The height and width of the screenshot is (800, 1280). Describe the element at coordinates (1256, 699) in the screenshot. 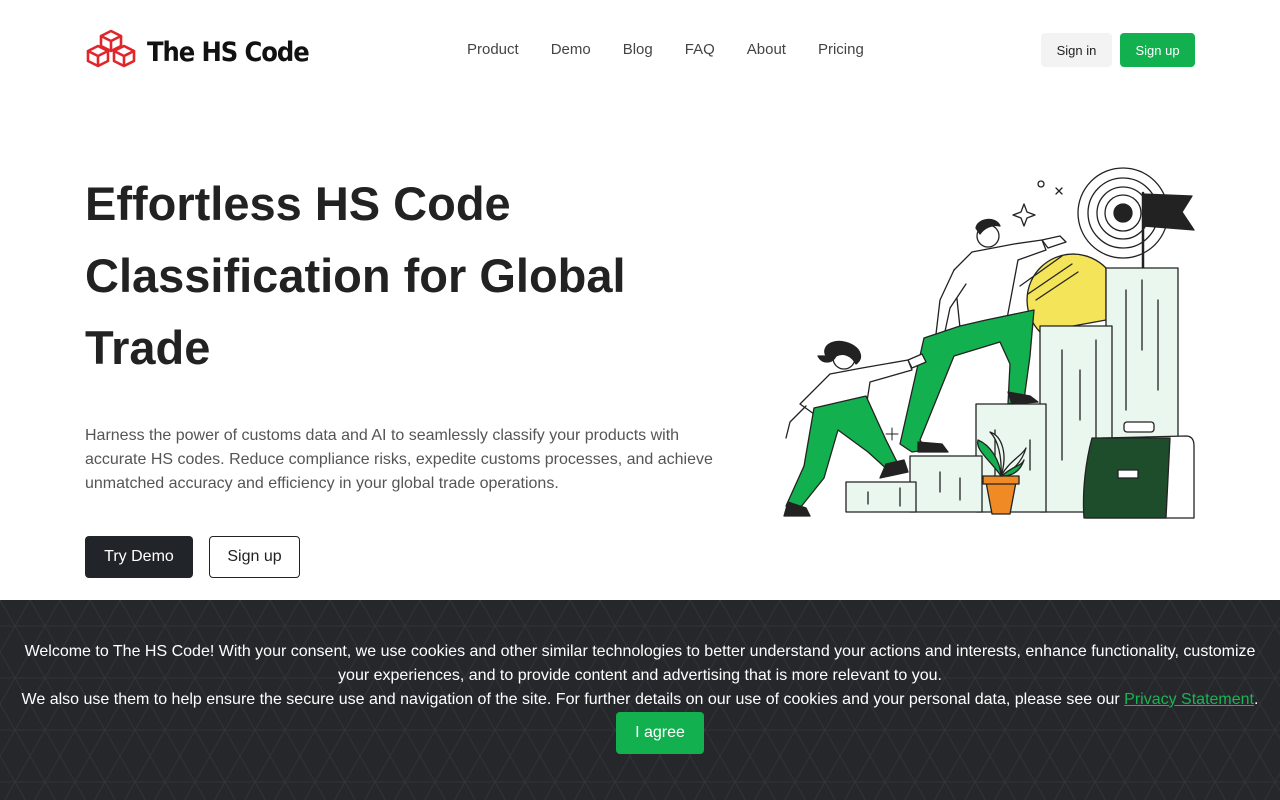

I see `cookie-text-line-2-suffix: .` at that location.